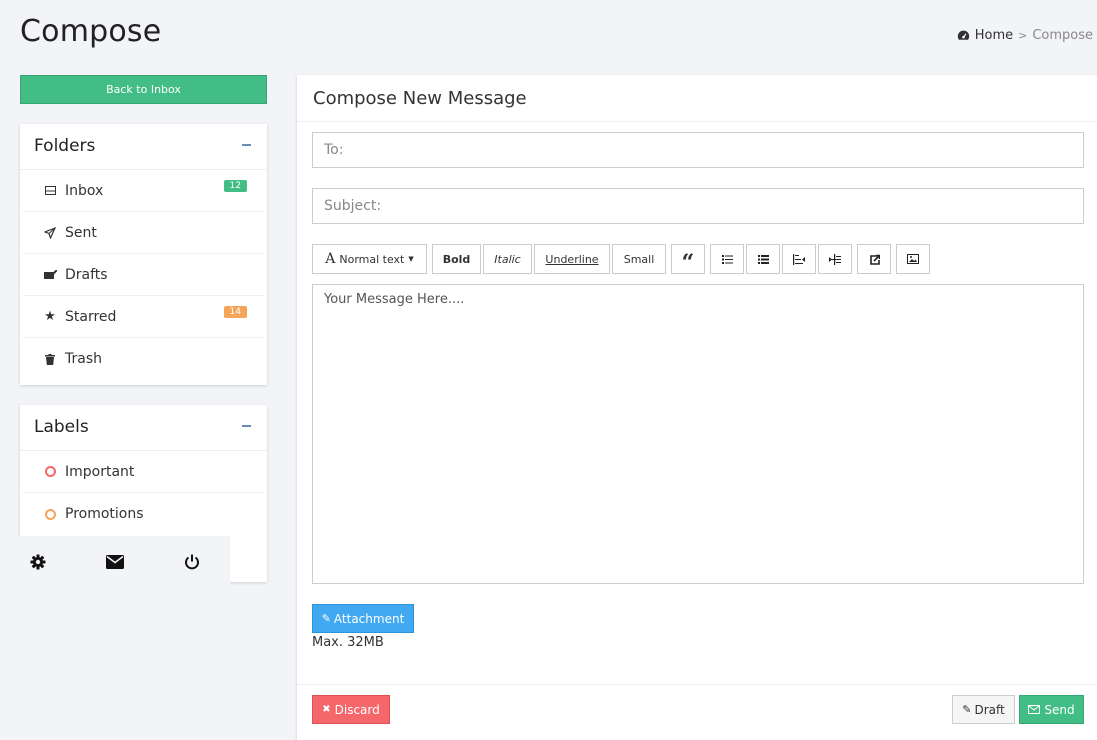  I want to click on folders-header: Folders, so click(143, 147).